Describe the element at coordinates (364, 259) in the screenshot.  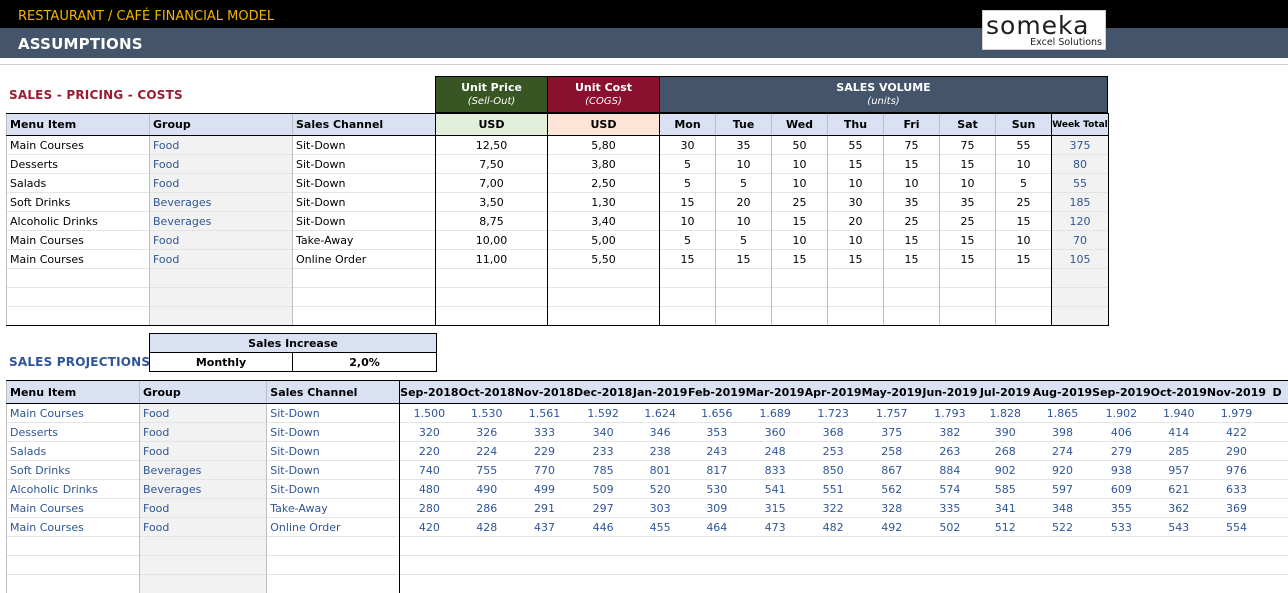
I see `sales-channel-cell: Online Order` at that location.